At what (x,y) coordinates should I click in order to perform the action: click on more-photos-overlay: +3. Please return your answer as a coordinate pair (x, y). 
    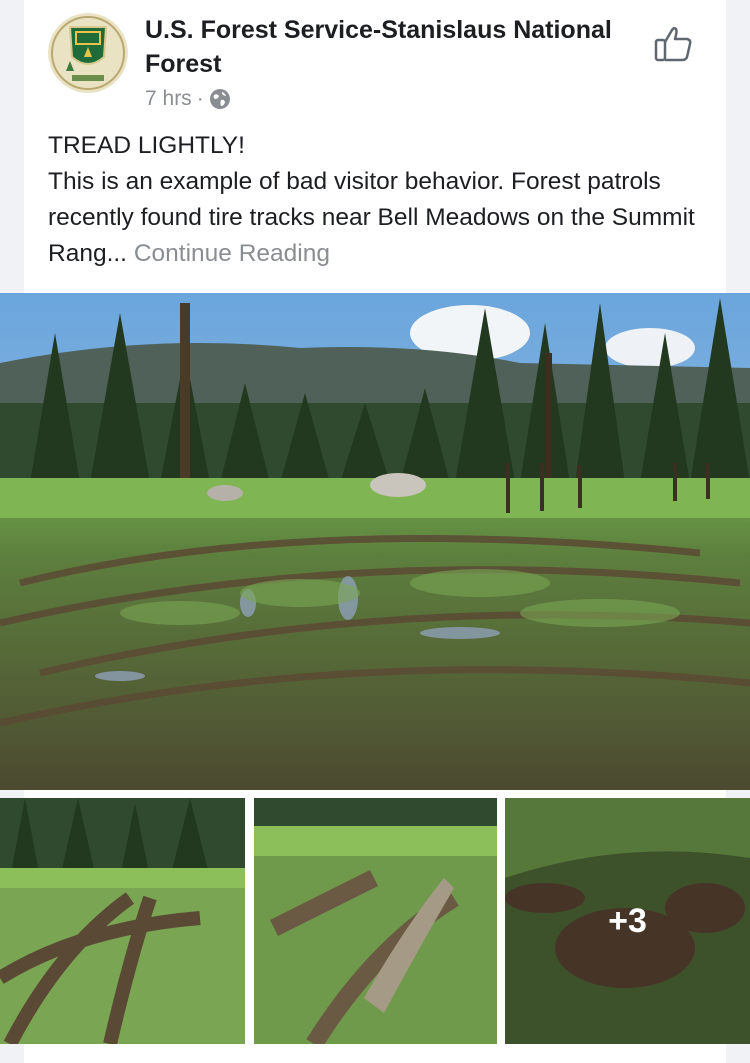
    Looking at the image, I should click on (627, 921).